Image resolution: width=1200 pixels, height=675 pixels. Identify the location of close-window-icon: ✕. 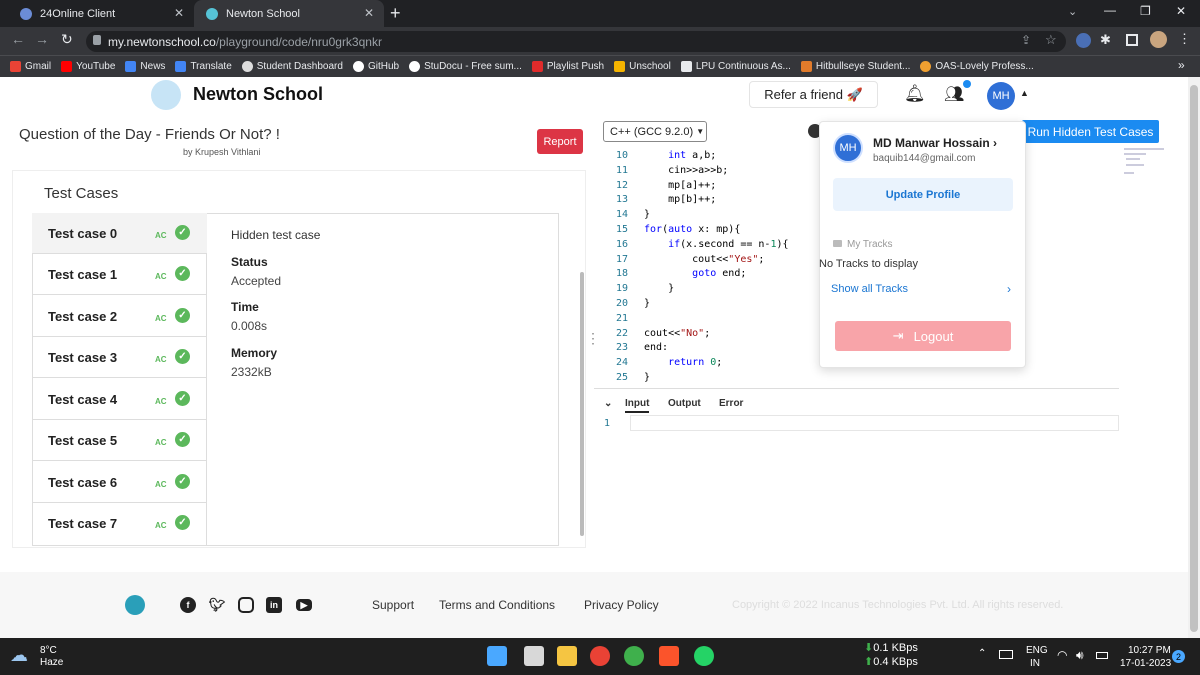
(1181, 11).